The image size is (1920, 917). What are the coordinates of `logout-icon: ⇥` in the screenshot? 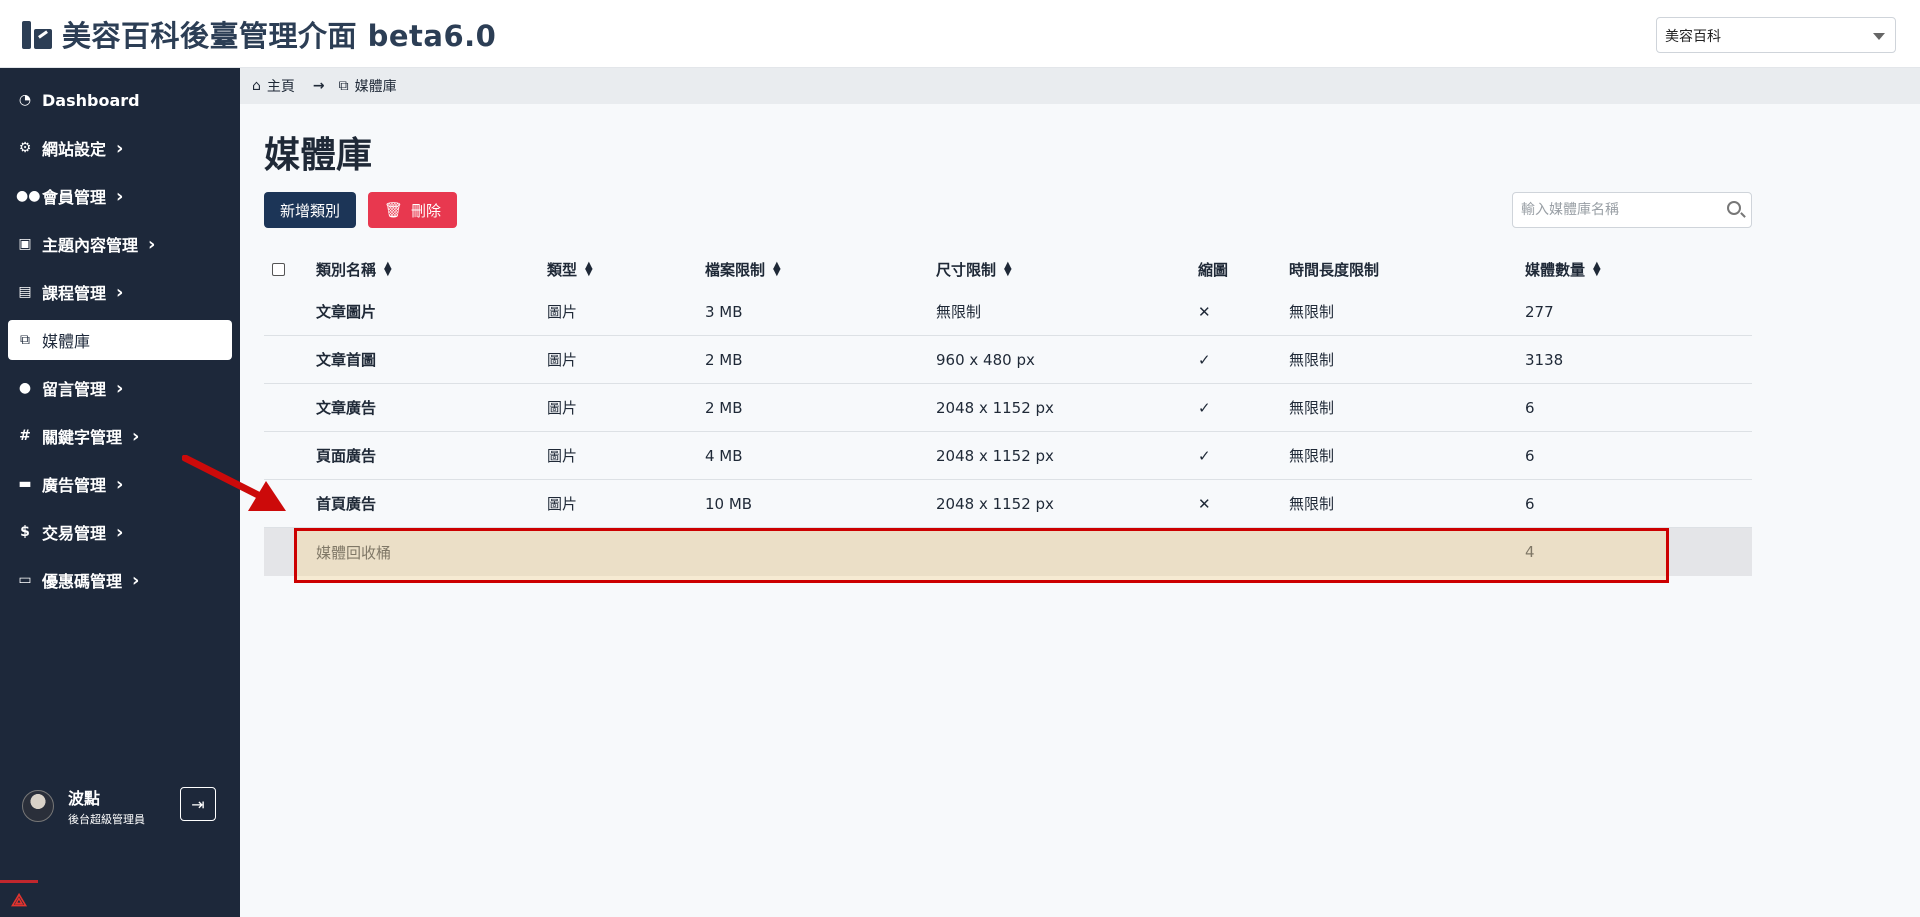 It's located at (198, 804).